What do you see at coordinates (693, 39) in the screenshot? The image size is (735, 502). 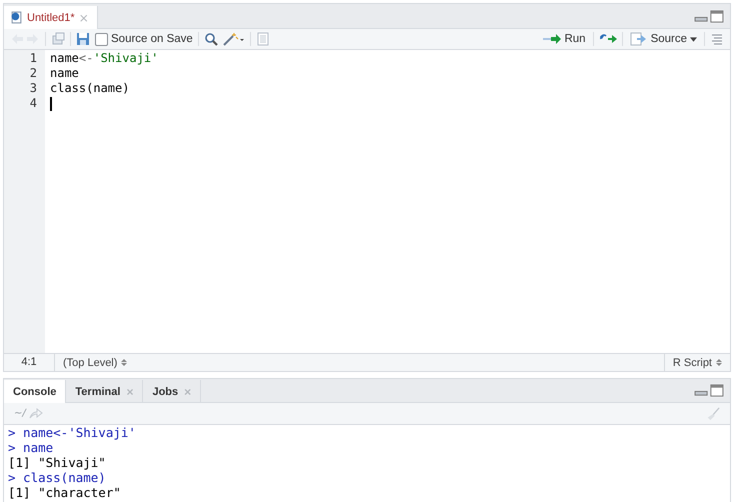 I see `caret-icon` at bounding box center [693, 39].